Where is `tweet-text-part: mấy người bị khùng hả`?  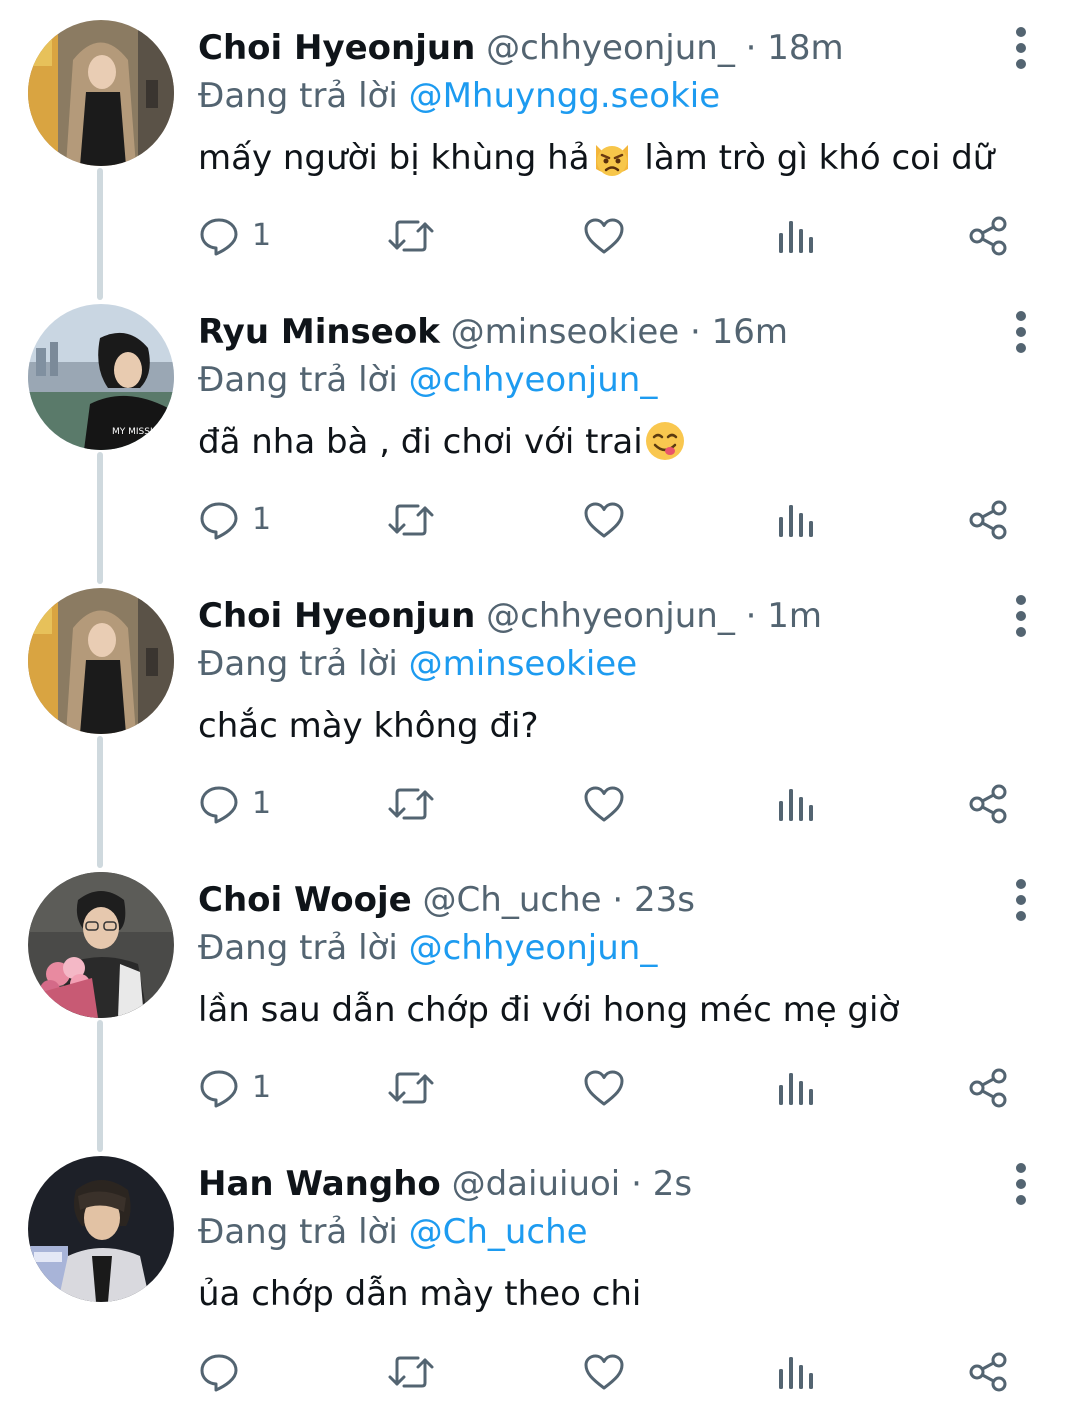 tweet-text-part: mấy người bị khùng hả is located at coordinates (394, 158).